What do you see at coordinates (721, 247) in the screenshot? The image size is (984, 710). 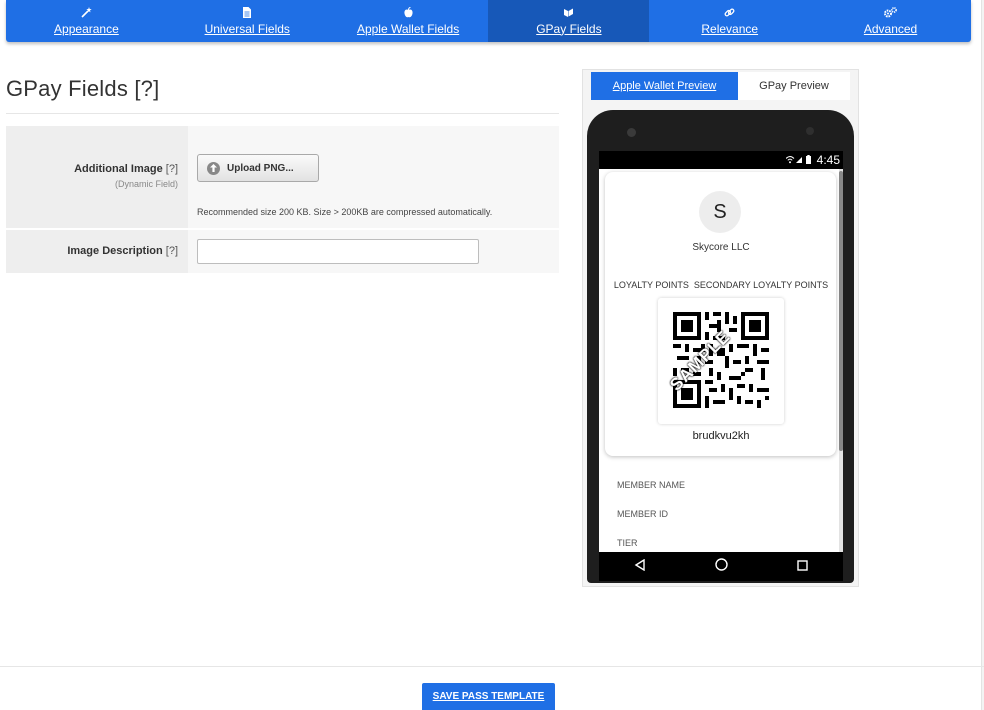 I see `company-name: Skycore LLC` at bounding box center [721, 247].